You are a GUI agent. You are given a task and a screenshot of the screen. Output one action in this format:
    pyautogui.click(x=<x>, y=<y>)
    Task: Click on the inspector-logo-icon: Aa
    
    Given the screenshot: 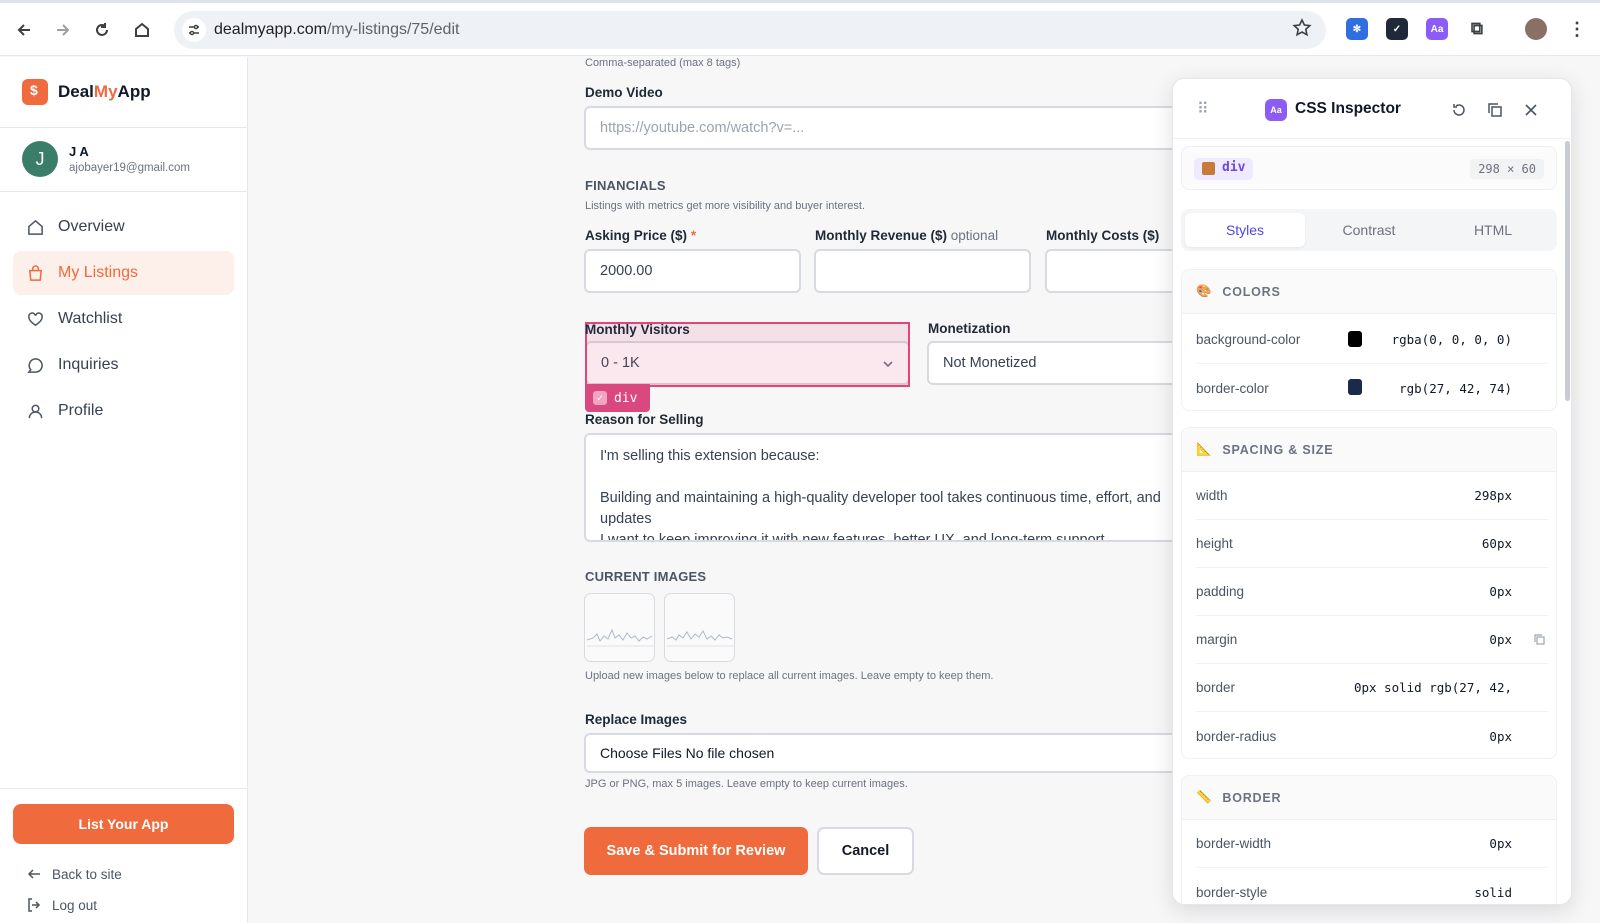 What is the action you would take?
    pyautogui.click(x=1276, y=110)
    